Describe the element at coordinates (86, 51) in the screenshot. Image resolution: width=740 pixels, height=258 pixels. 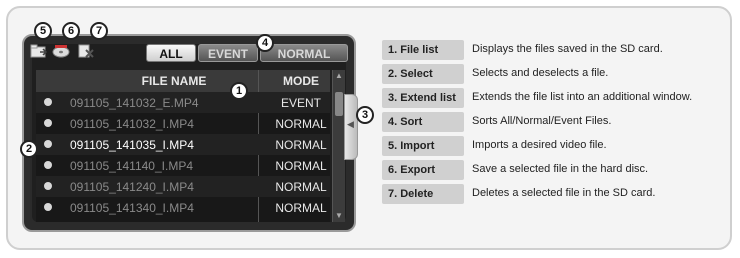
I see `file-delete-icon` at that location.